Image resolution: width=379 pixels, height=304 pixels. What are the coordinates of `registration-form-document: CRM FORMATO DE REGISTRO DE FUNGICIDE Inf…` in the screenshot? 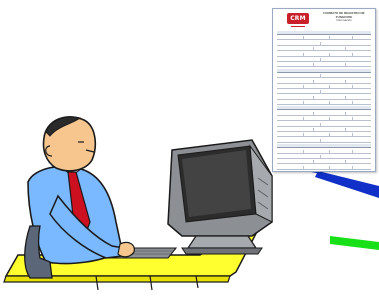 It's located at (324, 90).